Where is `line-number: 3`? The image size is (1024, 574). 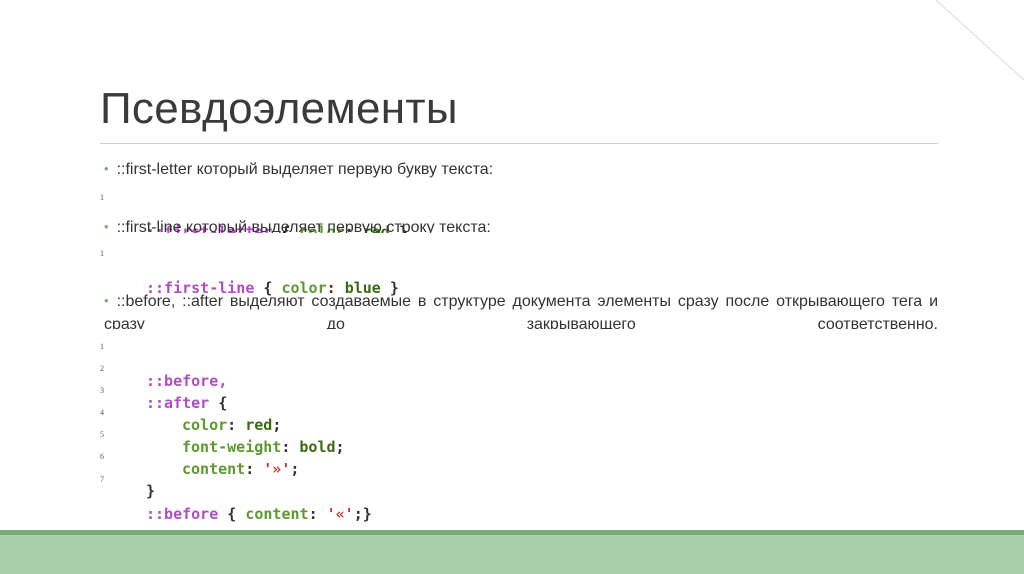
line-number: 3 is located at coordinates (102, 390).